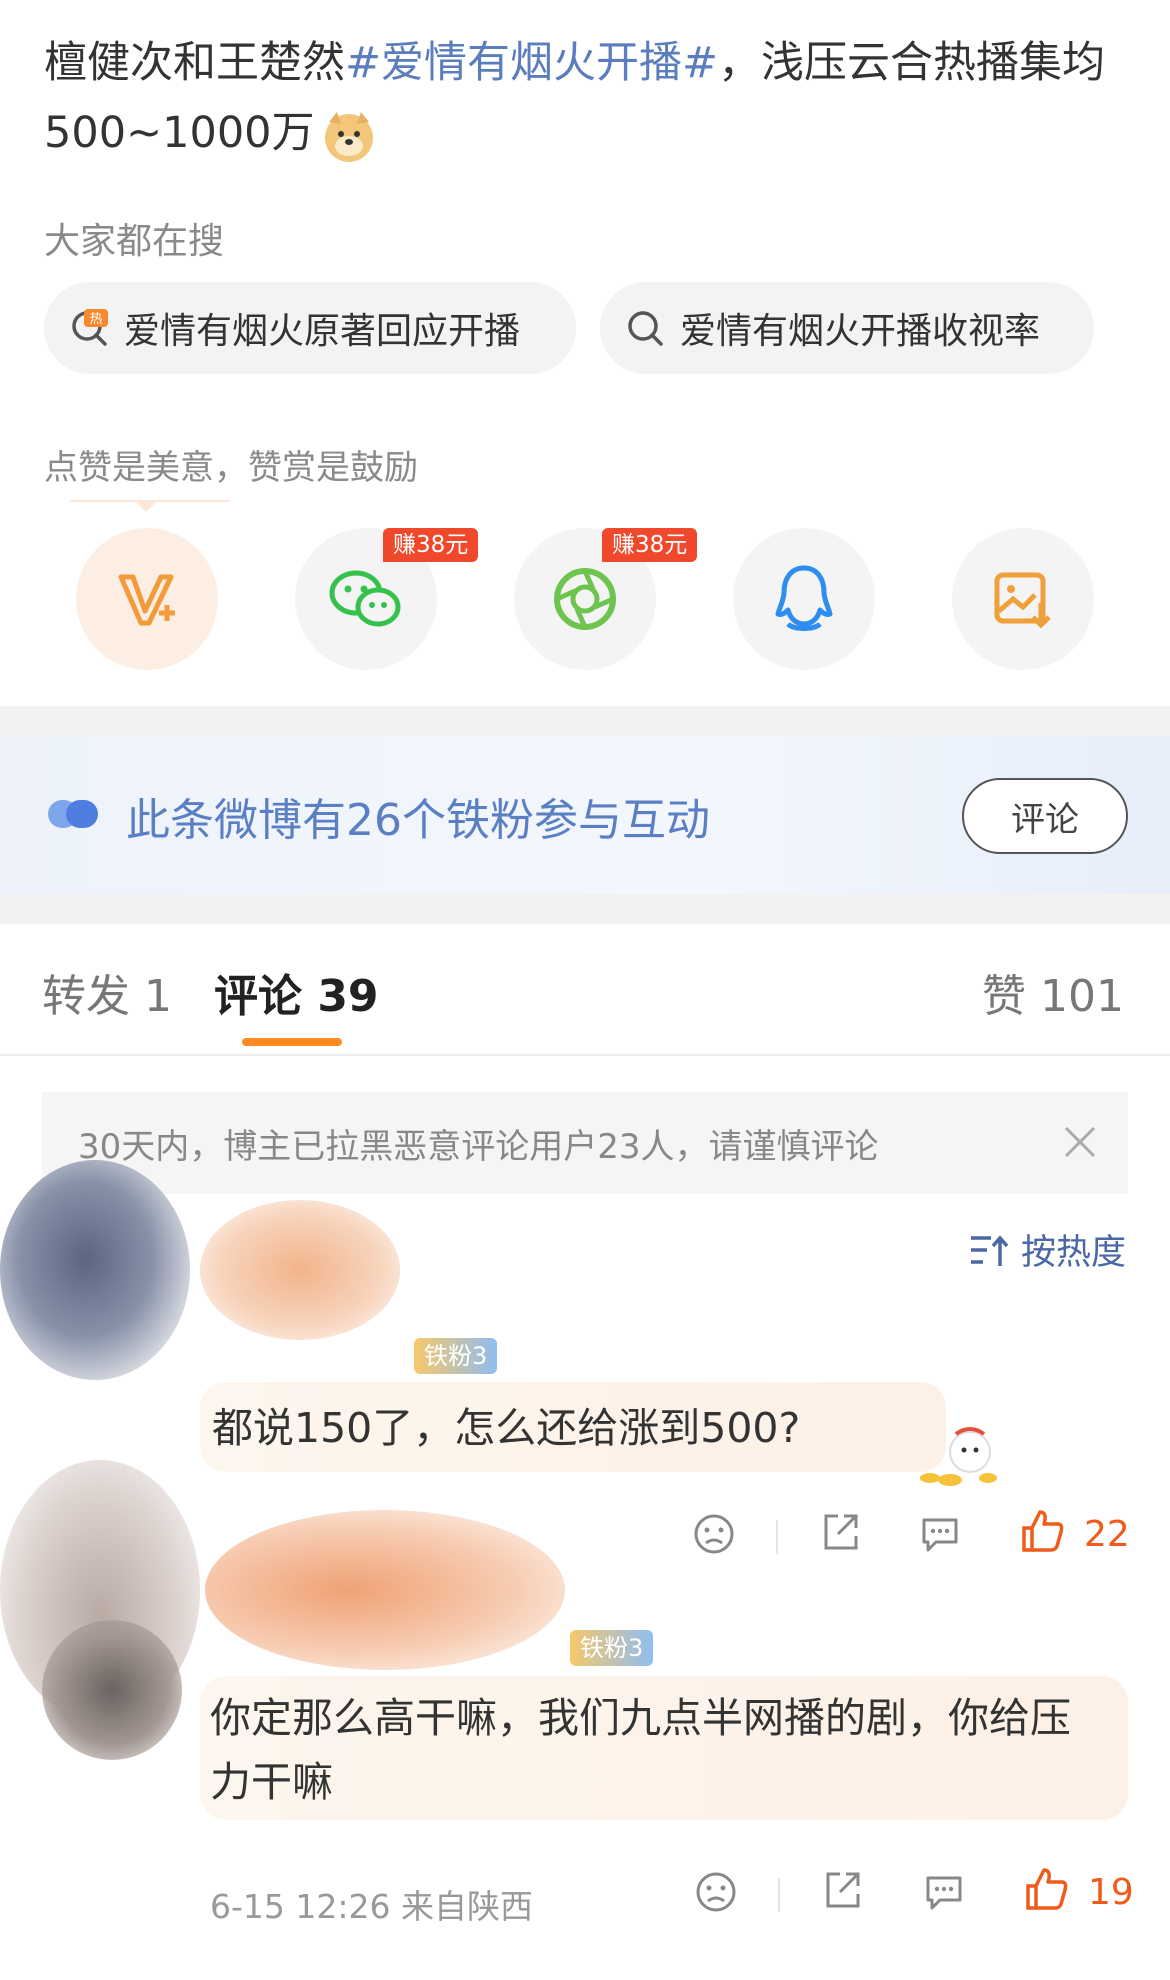 This screenshot has height=1980, width=1170. I want to click on doge-emoji-icon, so click(349, 136).